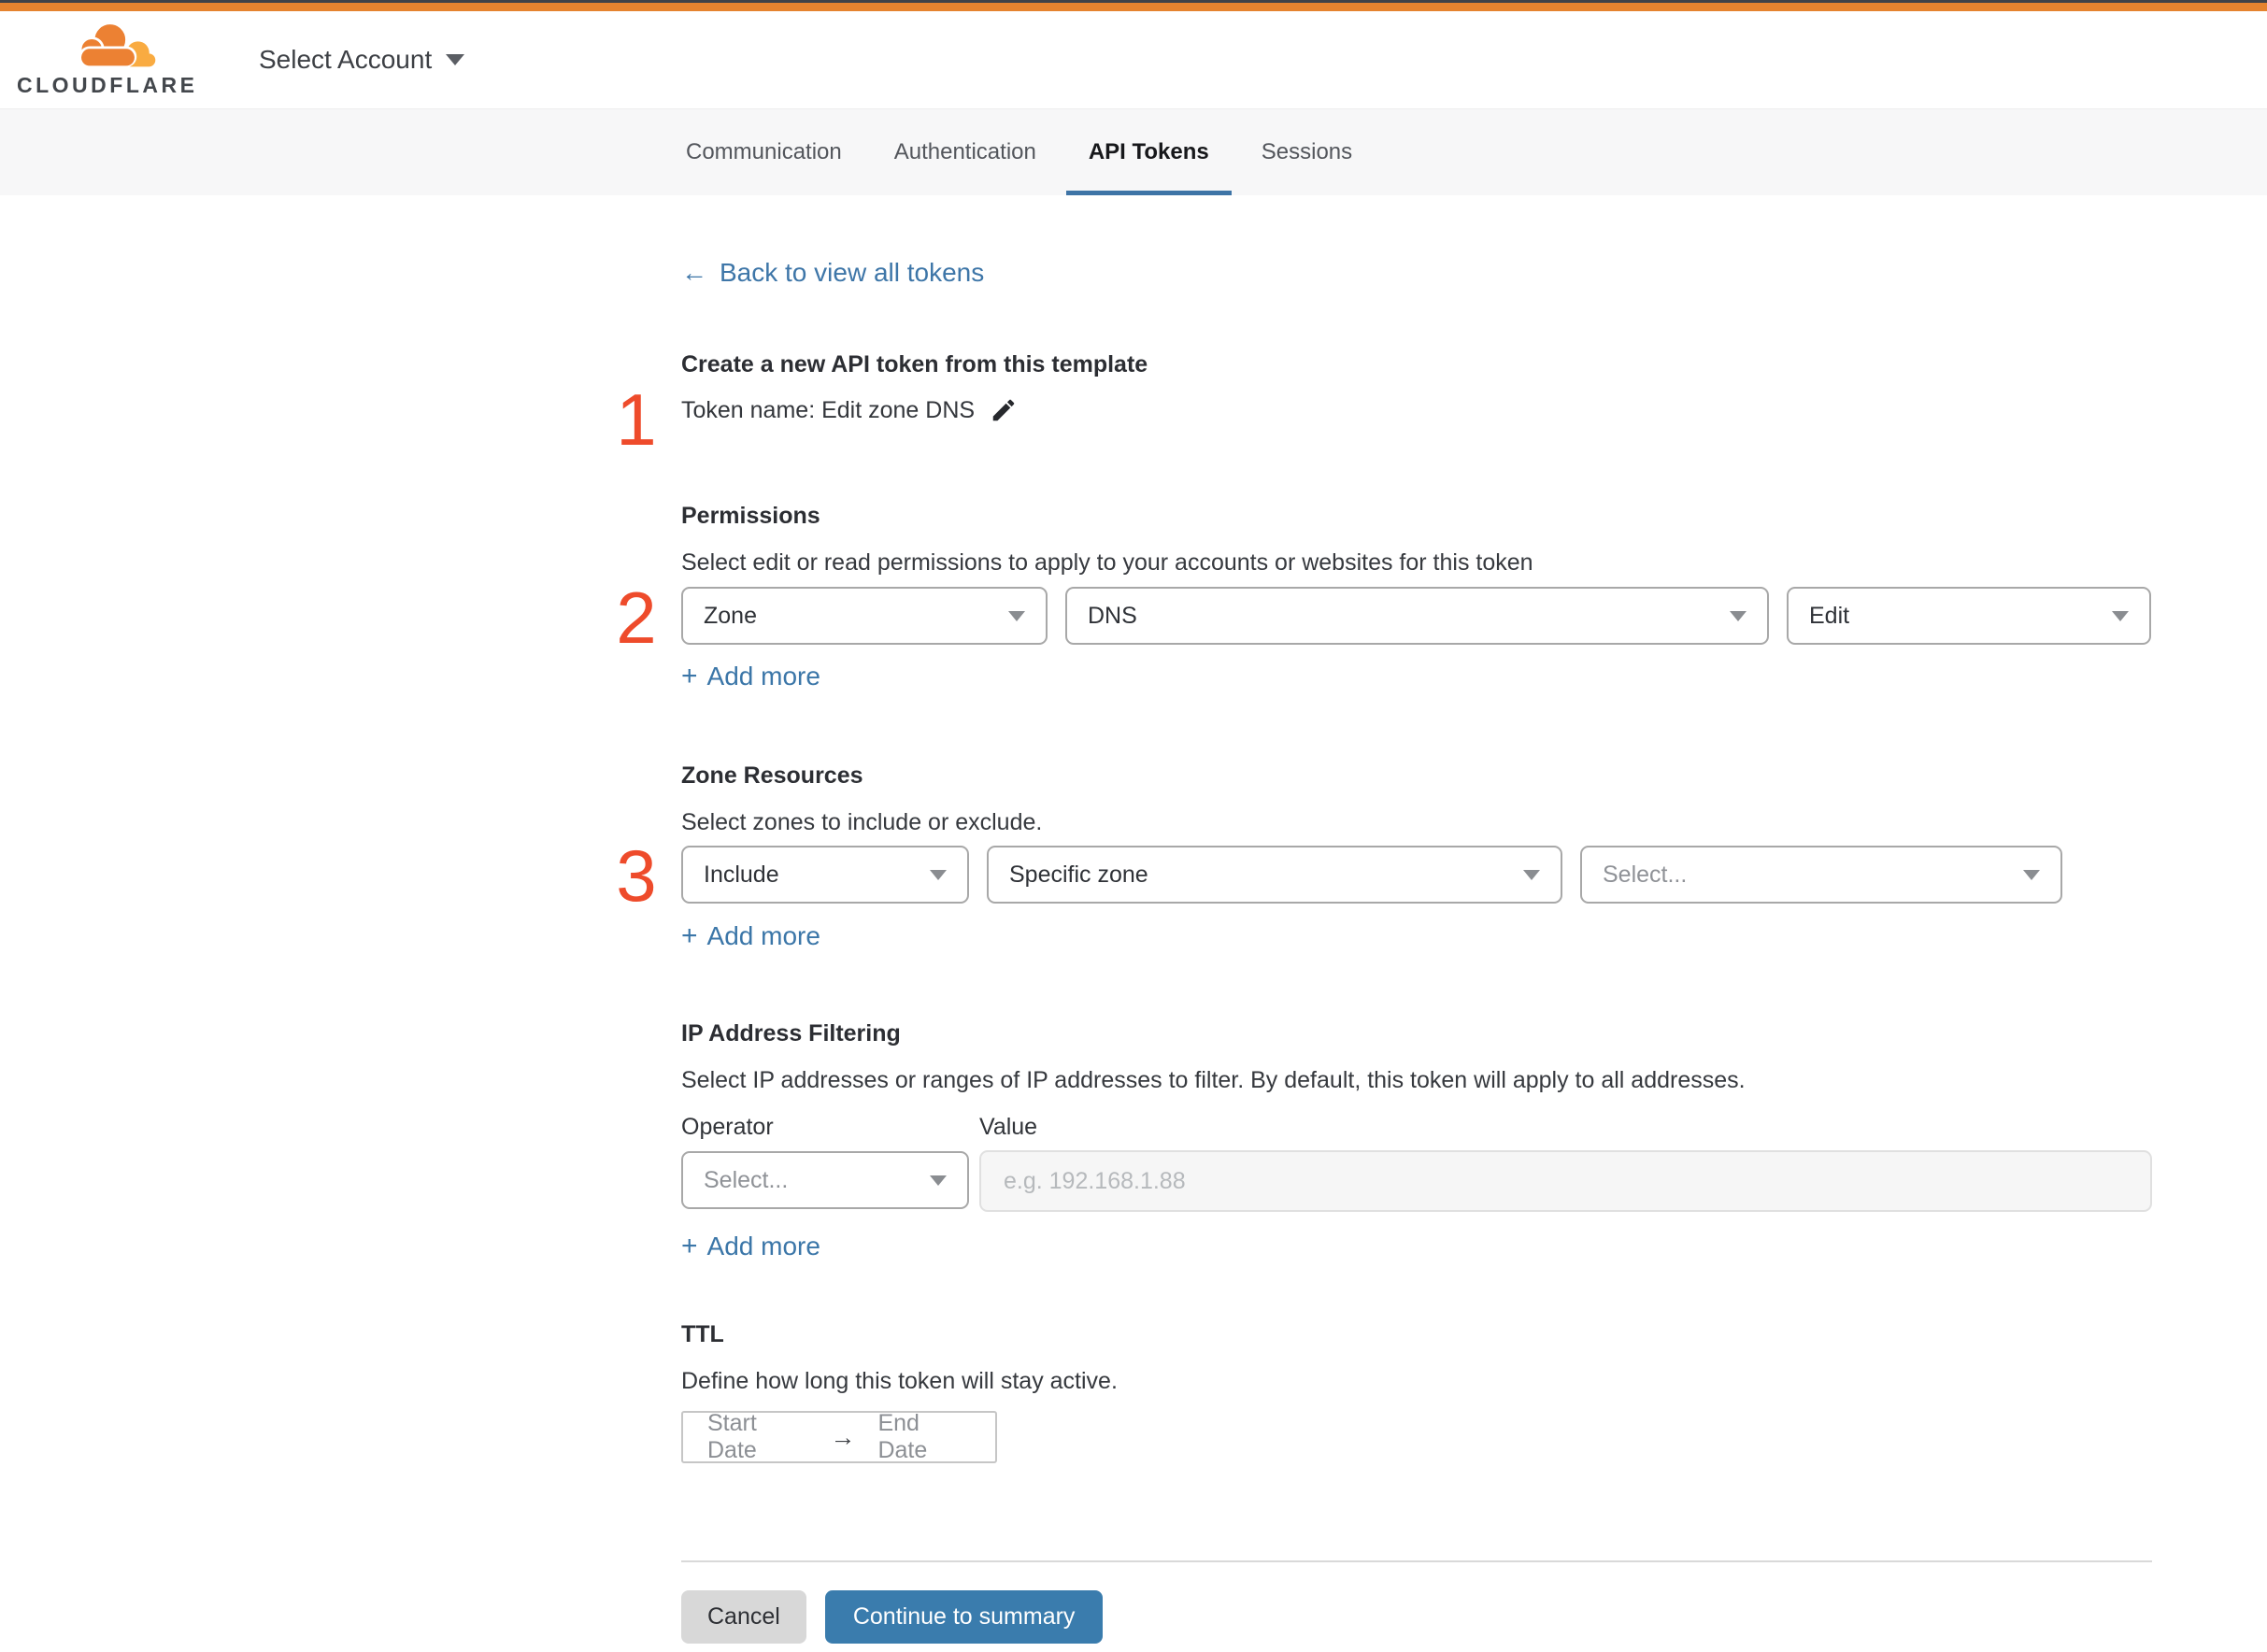 The width and height of the screenshot is (2267, 1652). Describe the element at coordinates (694, 273) in the screenshot. I see `back-arrow-icon: ←` at that location.